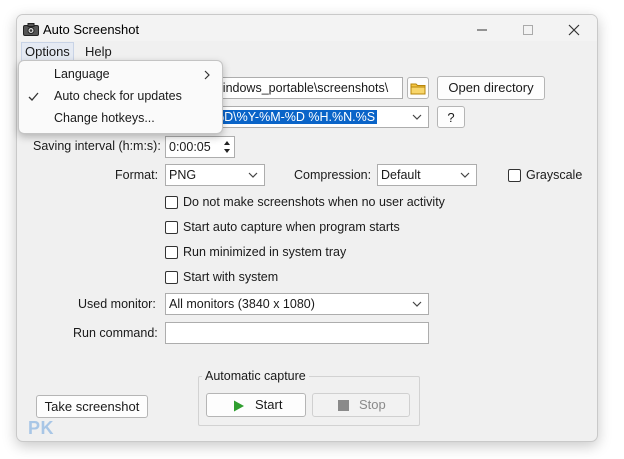  Describe the element at coordinates (401, 175) in the screenshot. I see `compression-value: Default` at that location.